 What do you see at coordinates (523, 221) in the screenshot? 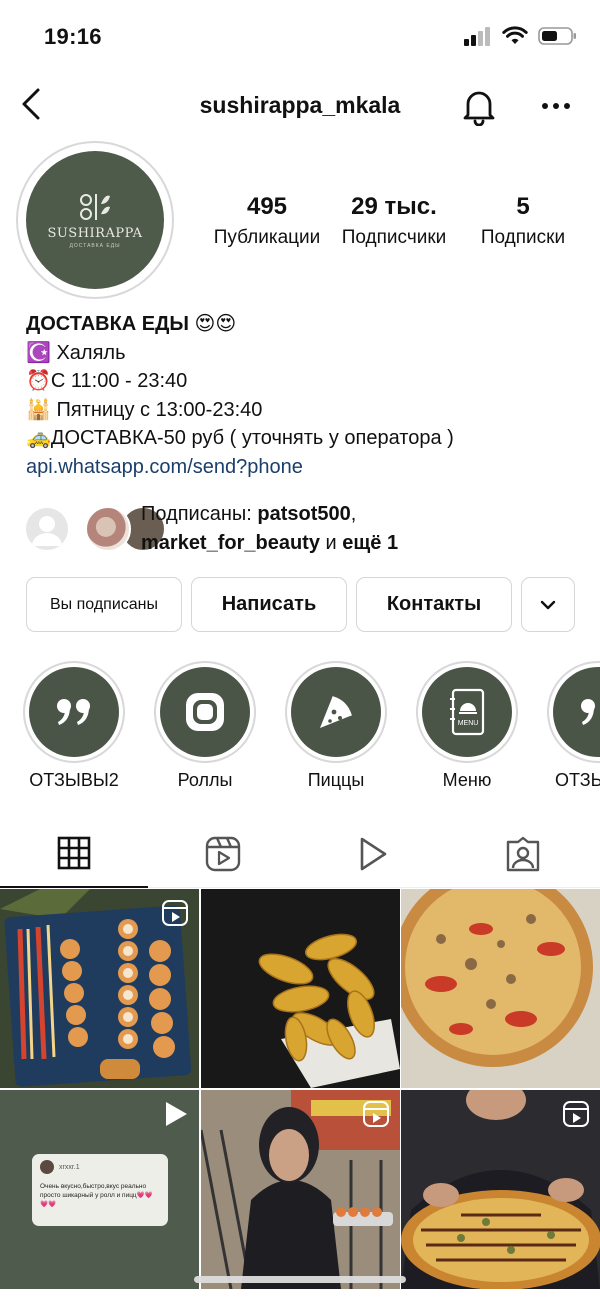
I see `stat-following: 5 Подписки` at bounding box center [523, 221].